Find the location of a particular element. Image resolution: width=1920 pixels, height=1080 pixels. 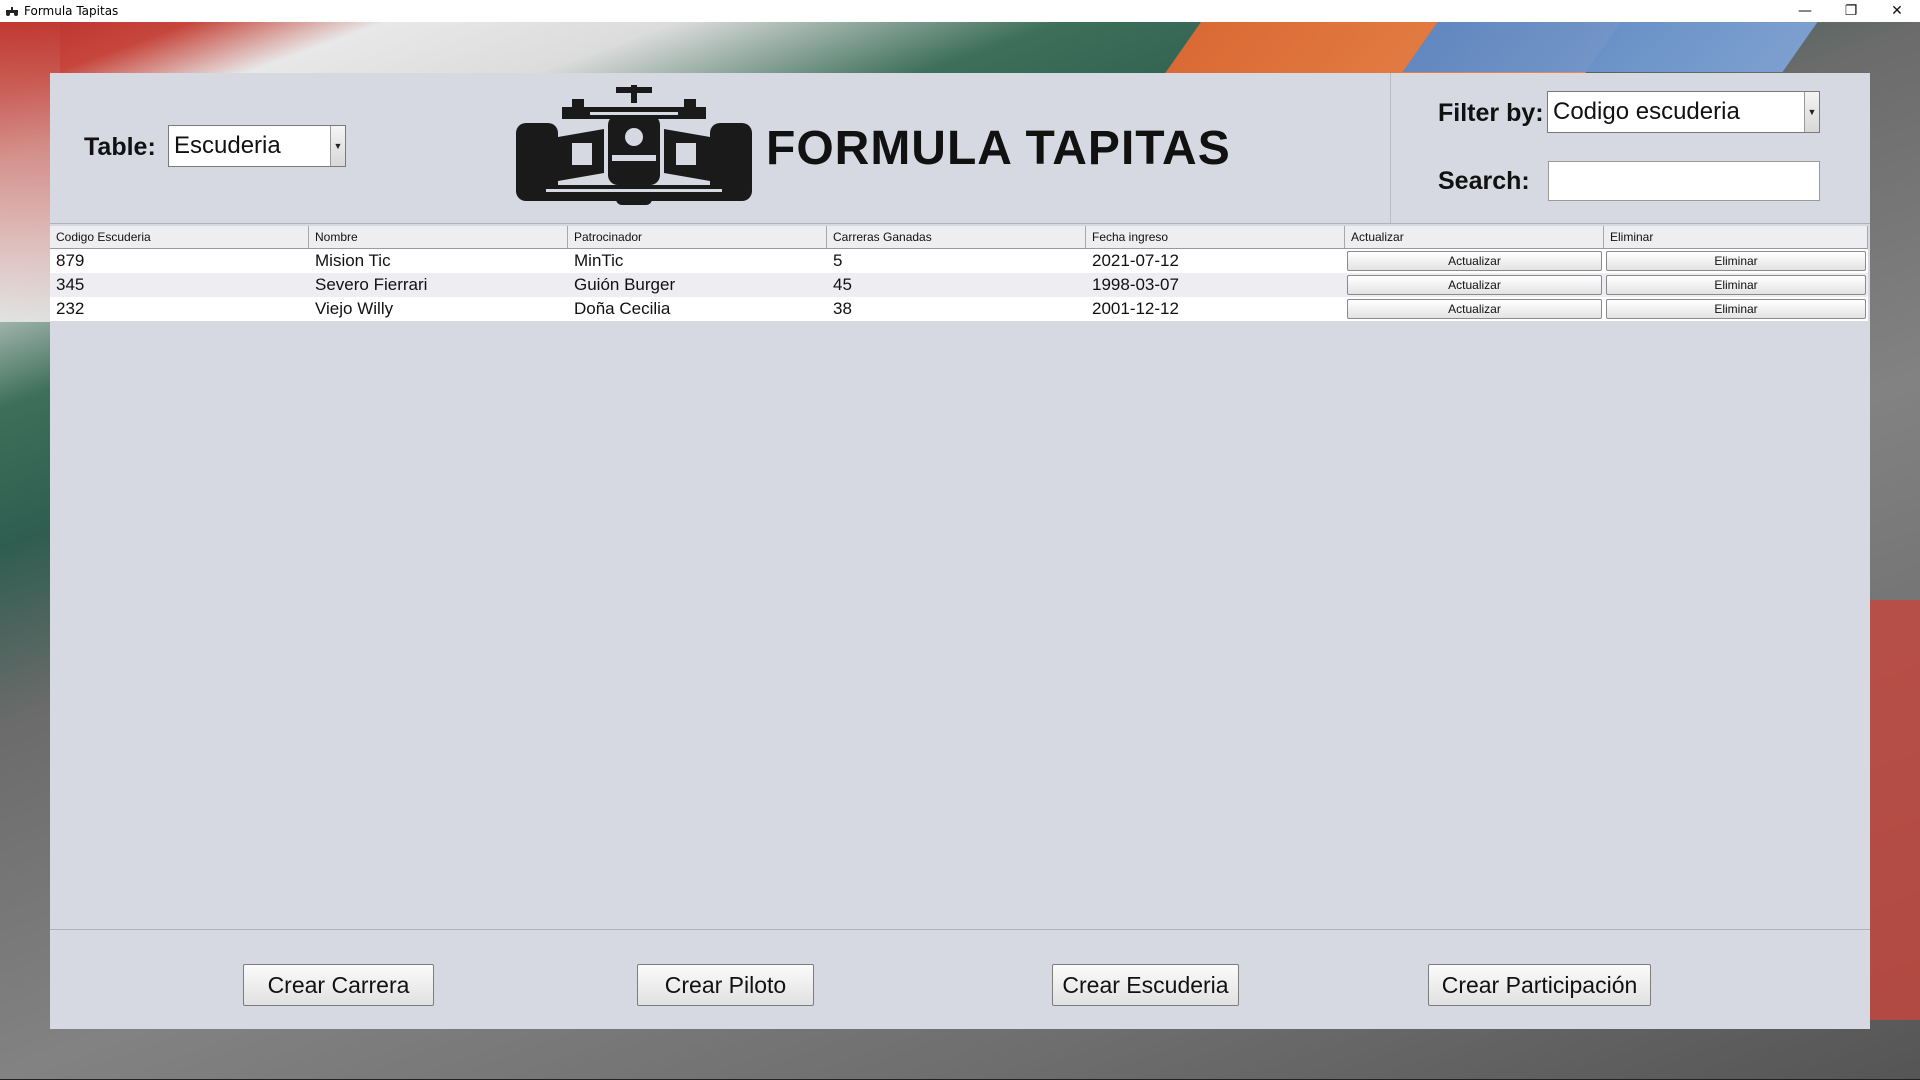

filter-select-value: Codigo escuderia is located at coordinates (1646, 111).